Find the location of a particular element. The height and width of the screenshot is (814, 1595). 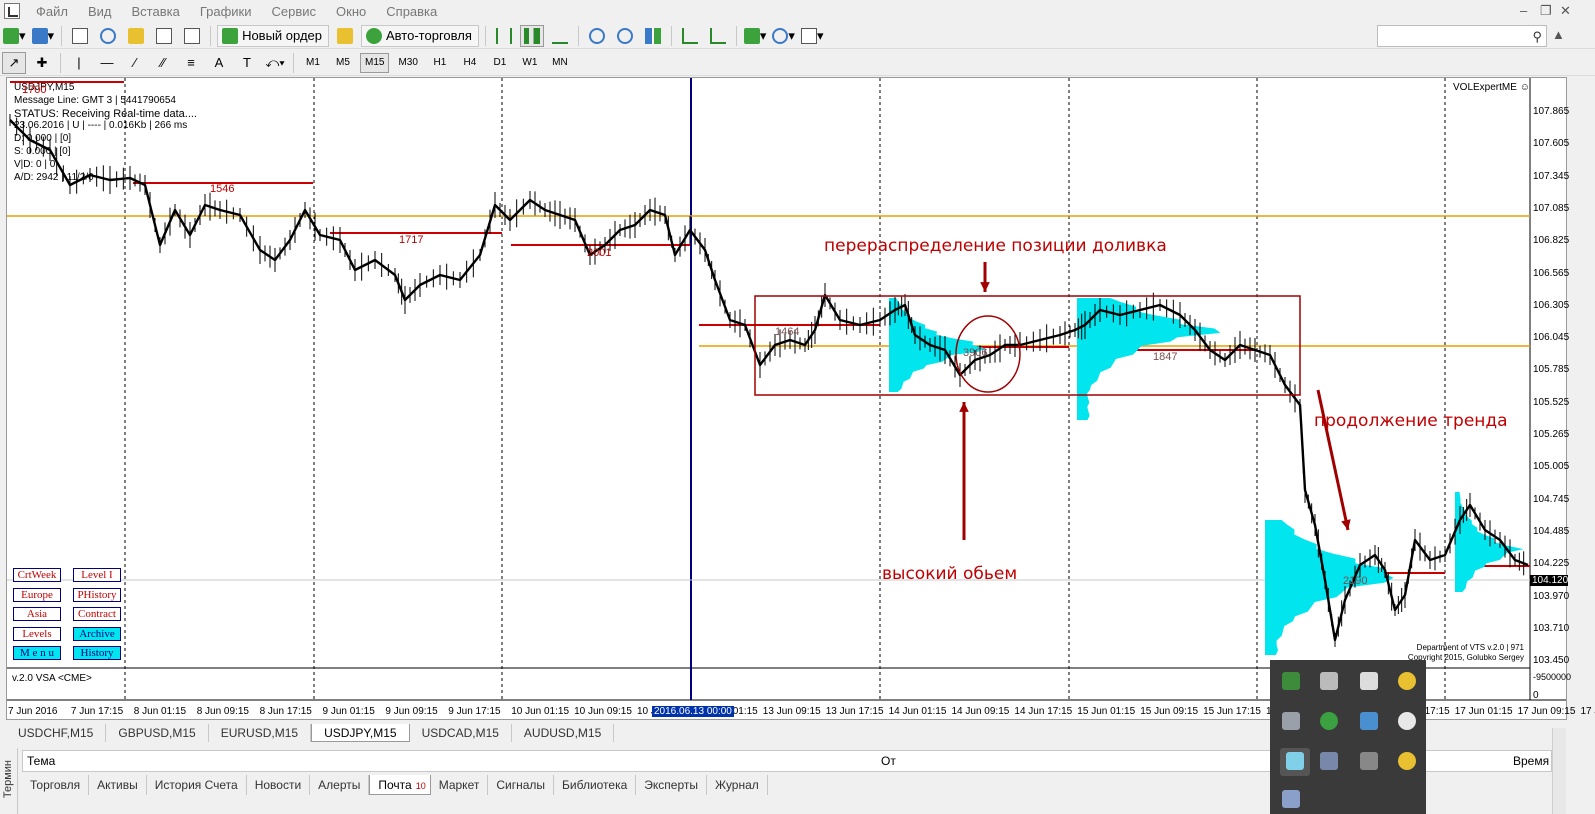

price-scale-label: 104.485 is located at coordinates (1551, 531).